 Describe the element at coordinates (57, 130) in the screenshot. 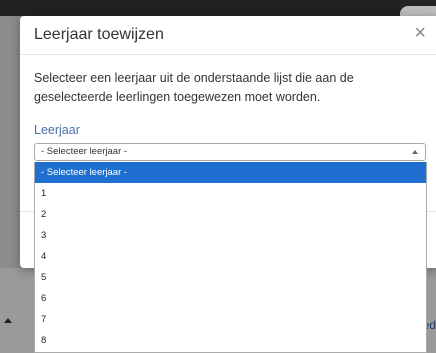

I see `year-field-label: Leerjaar` at that location.